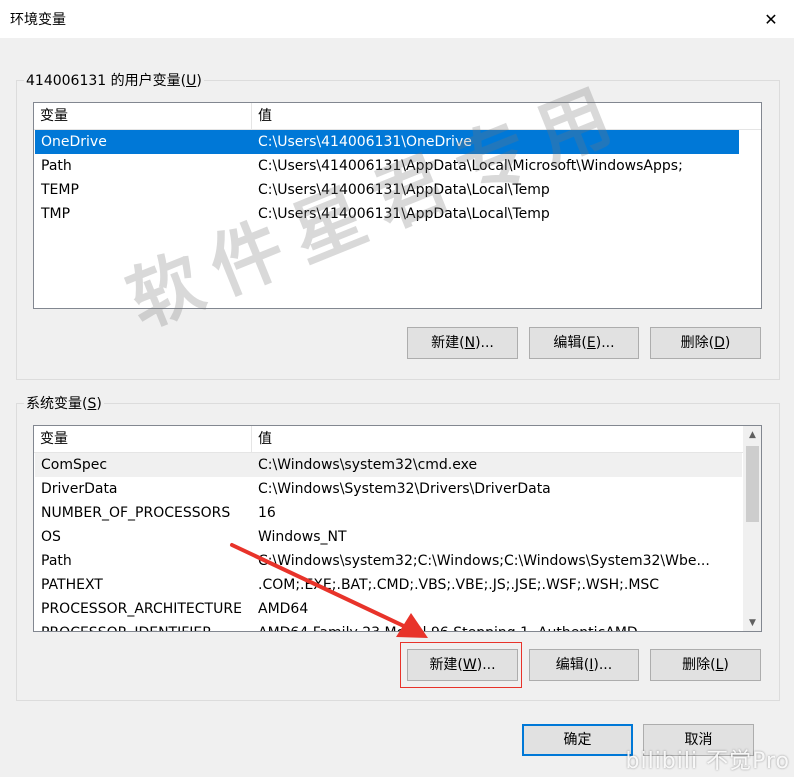  What do you see at coordinates (114, 80) in the screenshot?
I see `user-variables-label: 414006131 的用户变量(U)` at bounding box center [114, 80].